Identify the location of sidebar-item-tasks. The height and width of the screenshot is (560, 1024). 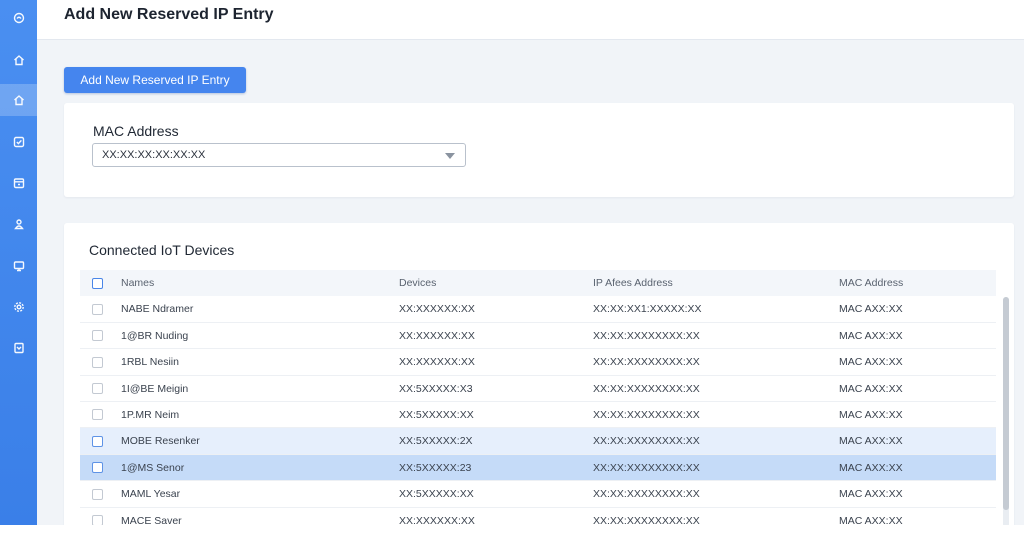
(18, 142).